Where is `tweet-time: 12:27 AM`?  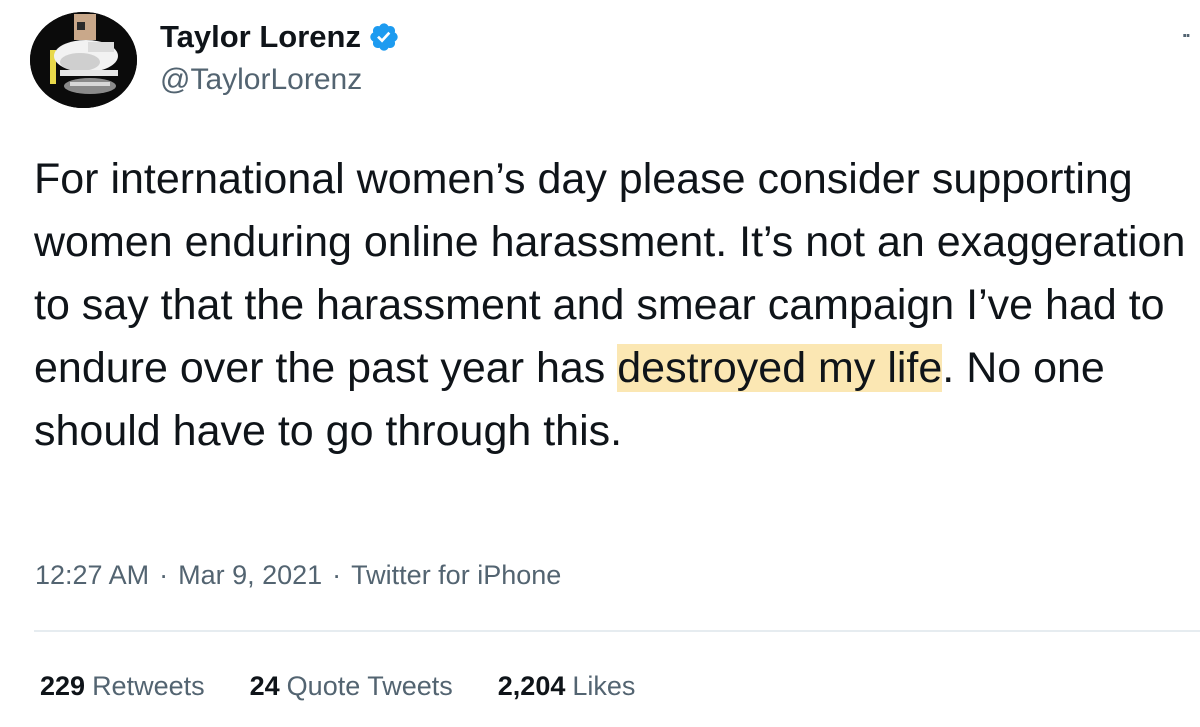
tweet-time: 12:27 AM is located at coordinates (92, 575).